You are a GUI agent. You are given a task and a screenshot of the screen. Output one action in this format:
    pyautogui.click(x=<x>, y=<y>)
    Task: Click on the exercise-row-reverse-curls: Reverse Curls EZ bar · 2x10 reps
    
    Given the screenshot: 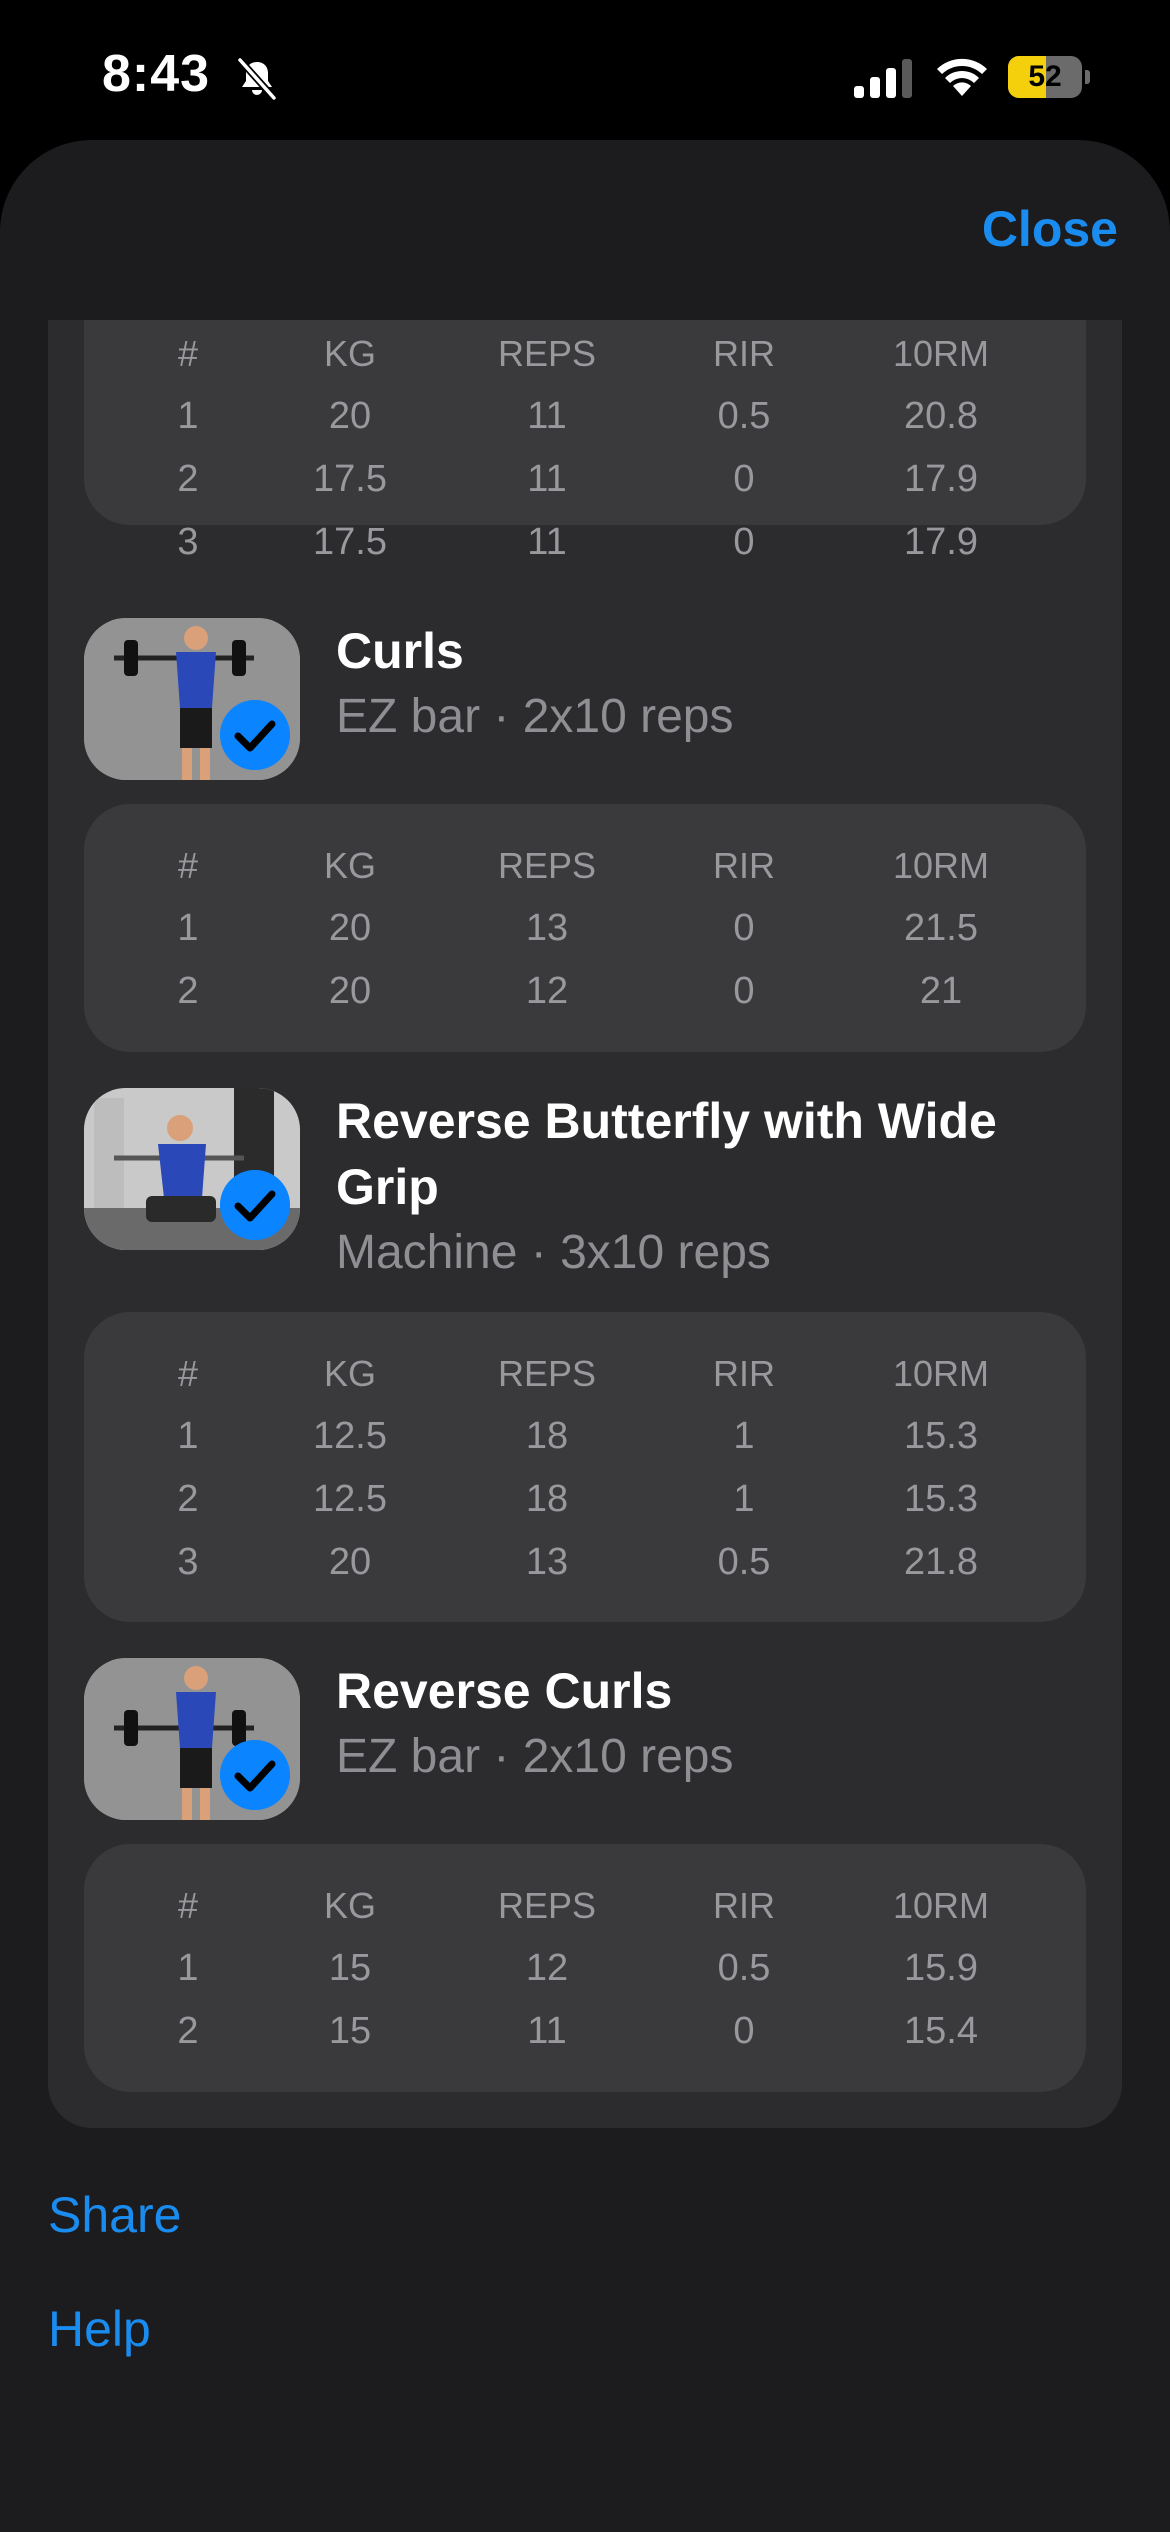 What is the action you would take?
    pyautogui.click(x=585, y=1739)
    